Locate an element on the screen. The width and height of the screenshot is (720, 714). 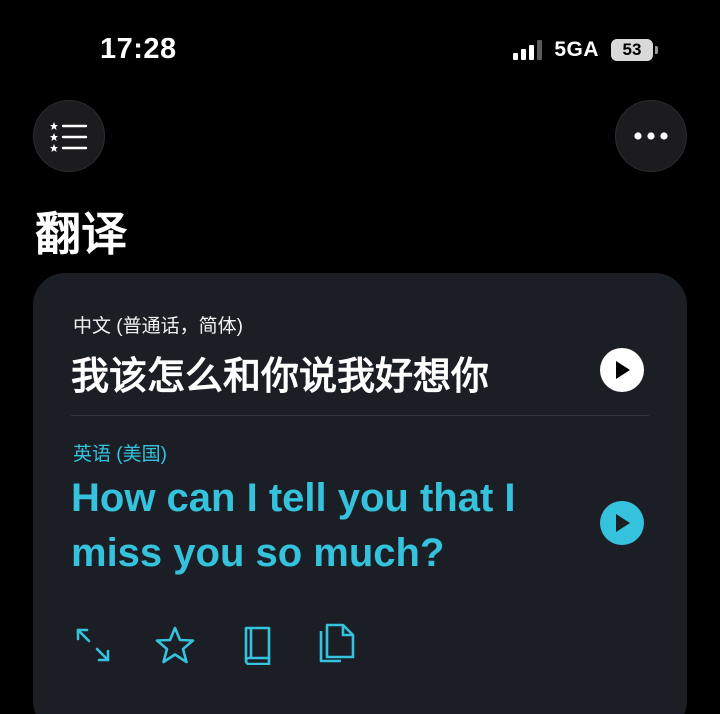
book-icon is located at coordinates (257, 645).